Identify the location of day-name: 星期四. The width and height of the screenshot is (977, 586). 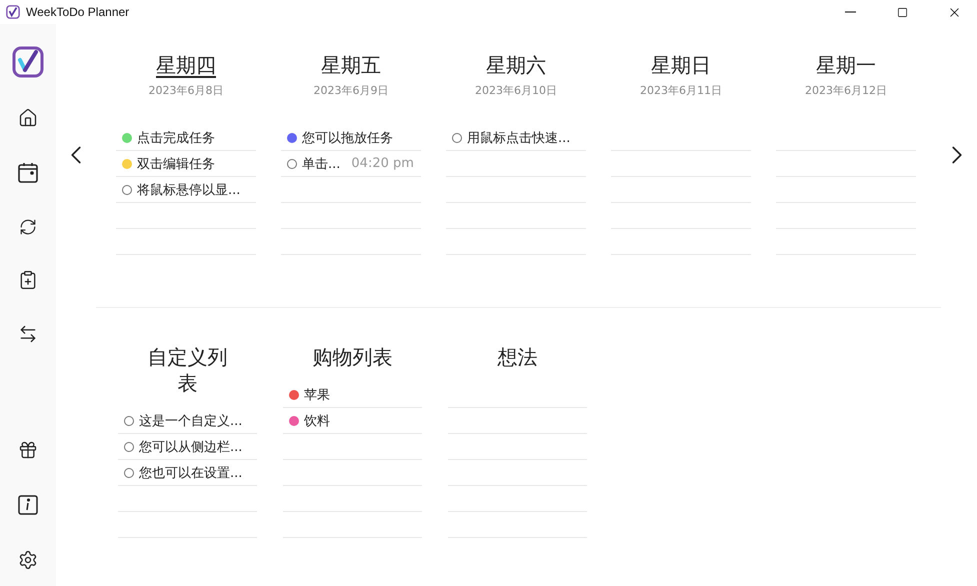
(186, 65).